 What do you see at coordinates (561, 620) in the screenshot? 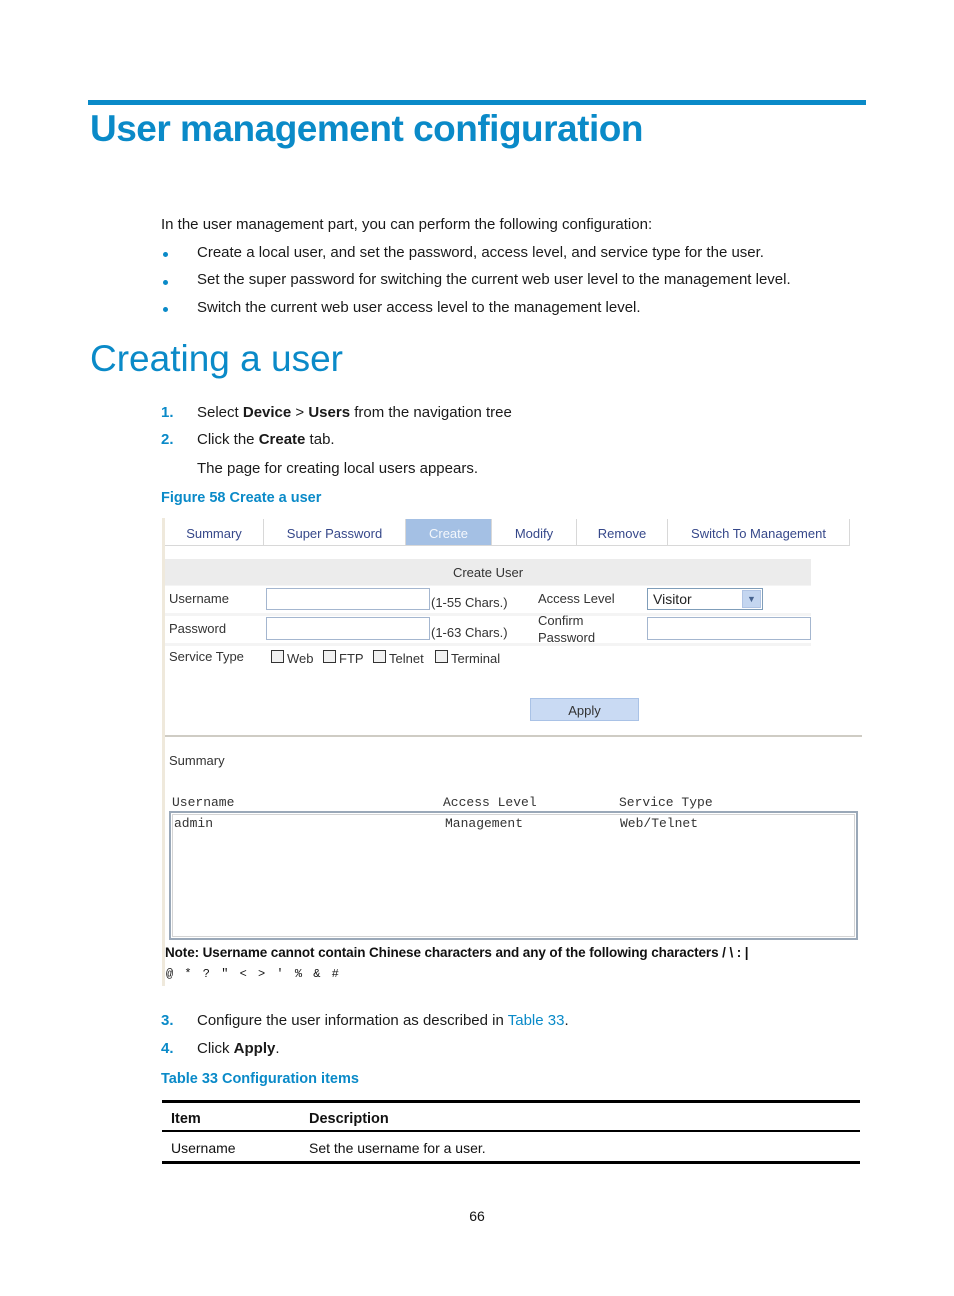
I see `confirm-password-label-line1: Confirm` at bounding box center [561, 620].